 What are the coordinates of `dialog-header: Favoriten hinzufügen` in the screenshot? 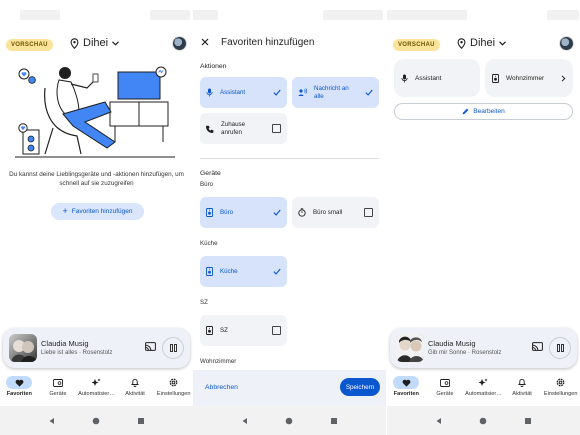 It's located at (289, 42).